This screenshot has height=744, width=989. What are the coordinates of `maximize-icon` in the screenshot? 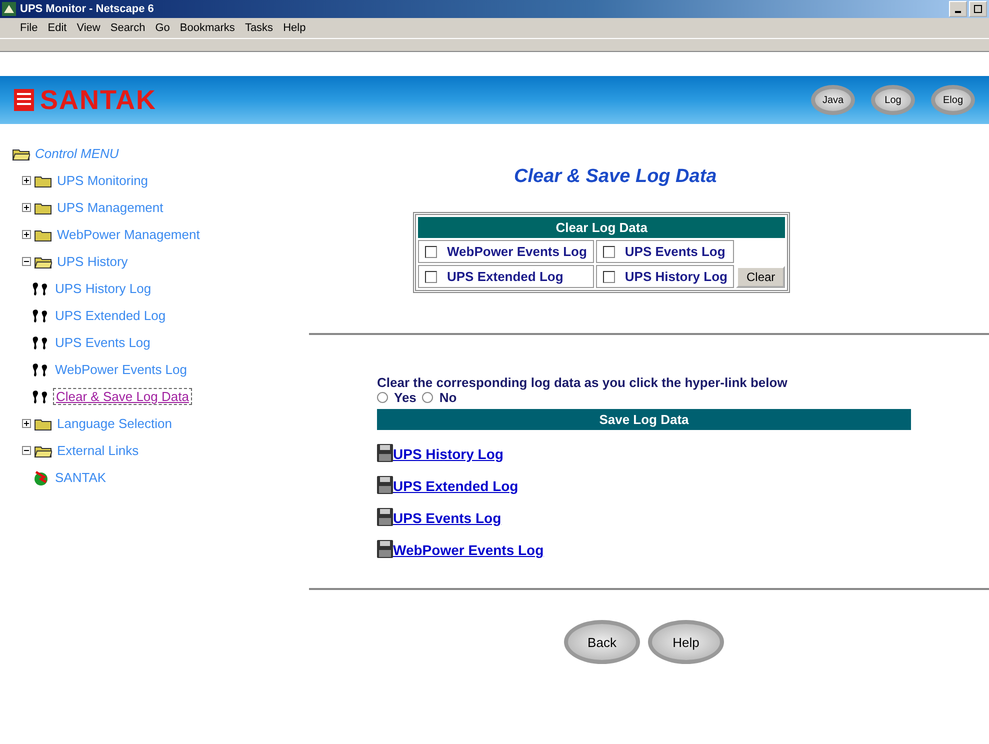 It's located at (978, 9).